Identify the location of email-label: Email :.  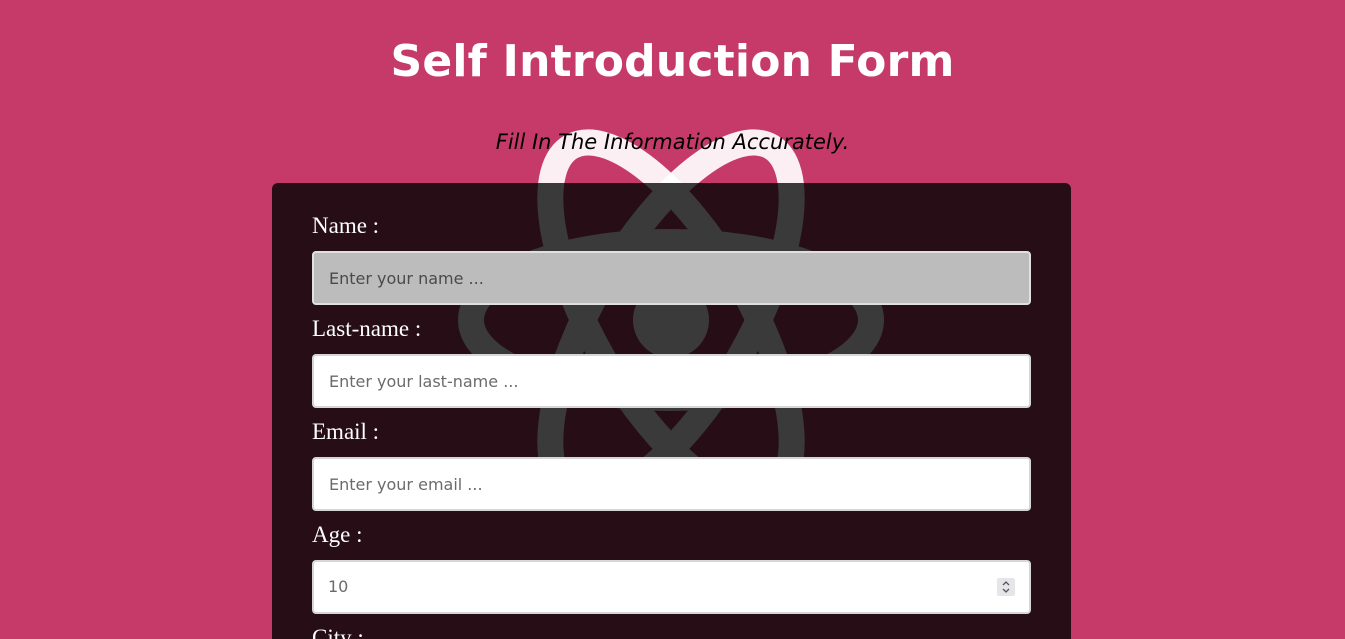
(346, 431).